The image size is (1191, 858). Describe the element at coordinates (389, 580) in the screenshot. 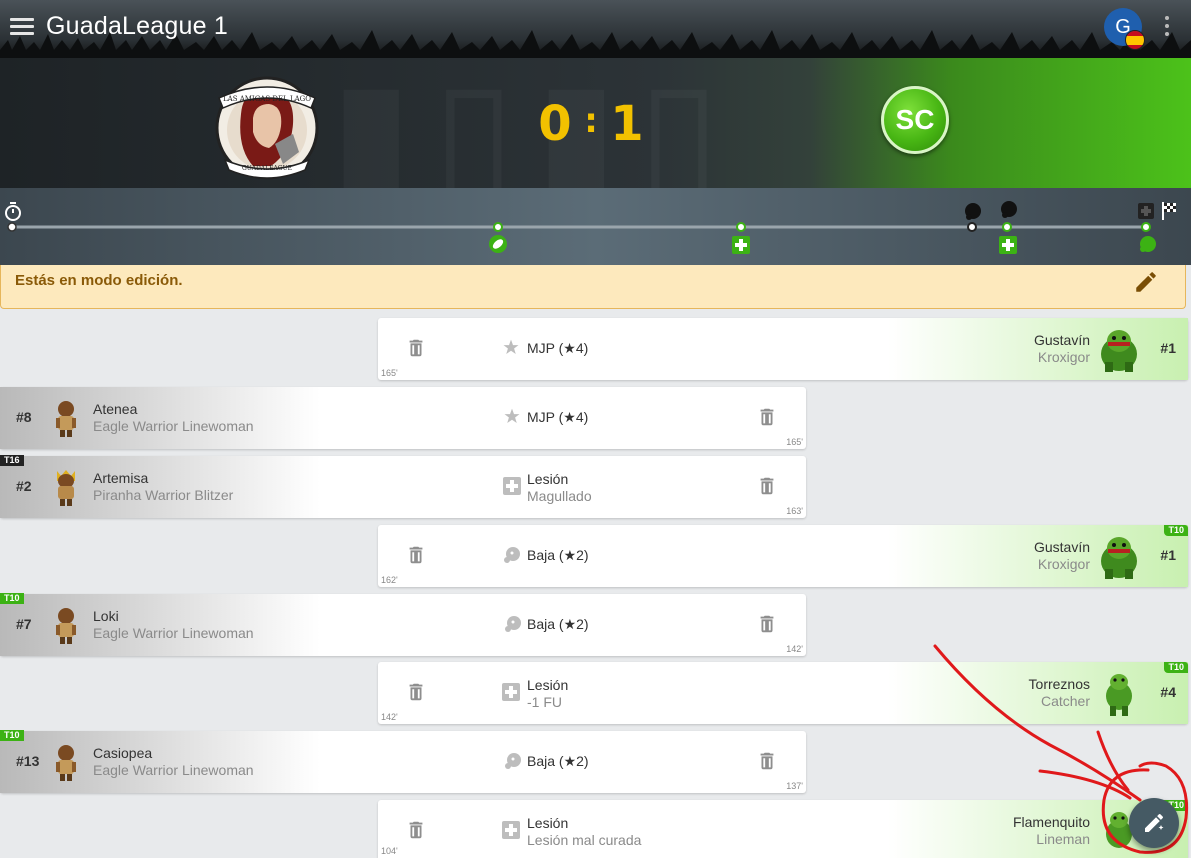

I see `event-minute: 162'` at that location.